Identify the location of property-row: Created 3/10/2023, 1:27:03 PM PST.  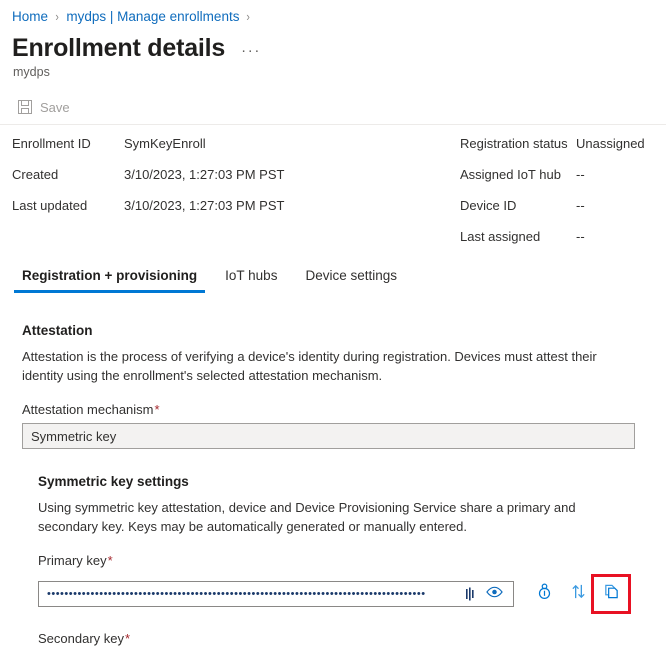
(148, 174).